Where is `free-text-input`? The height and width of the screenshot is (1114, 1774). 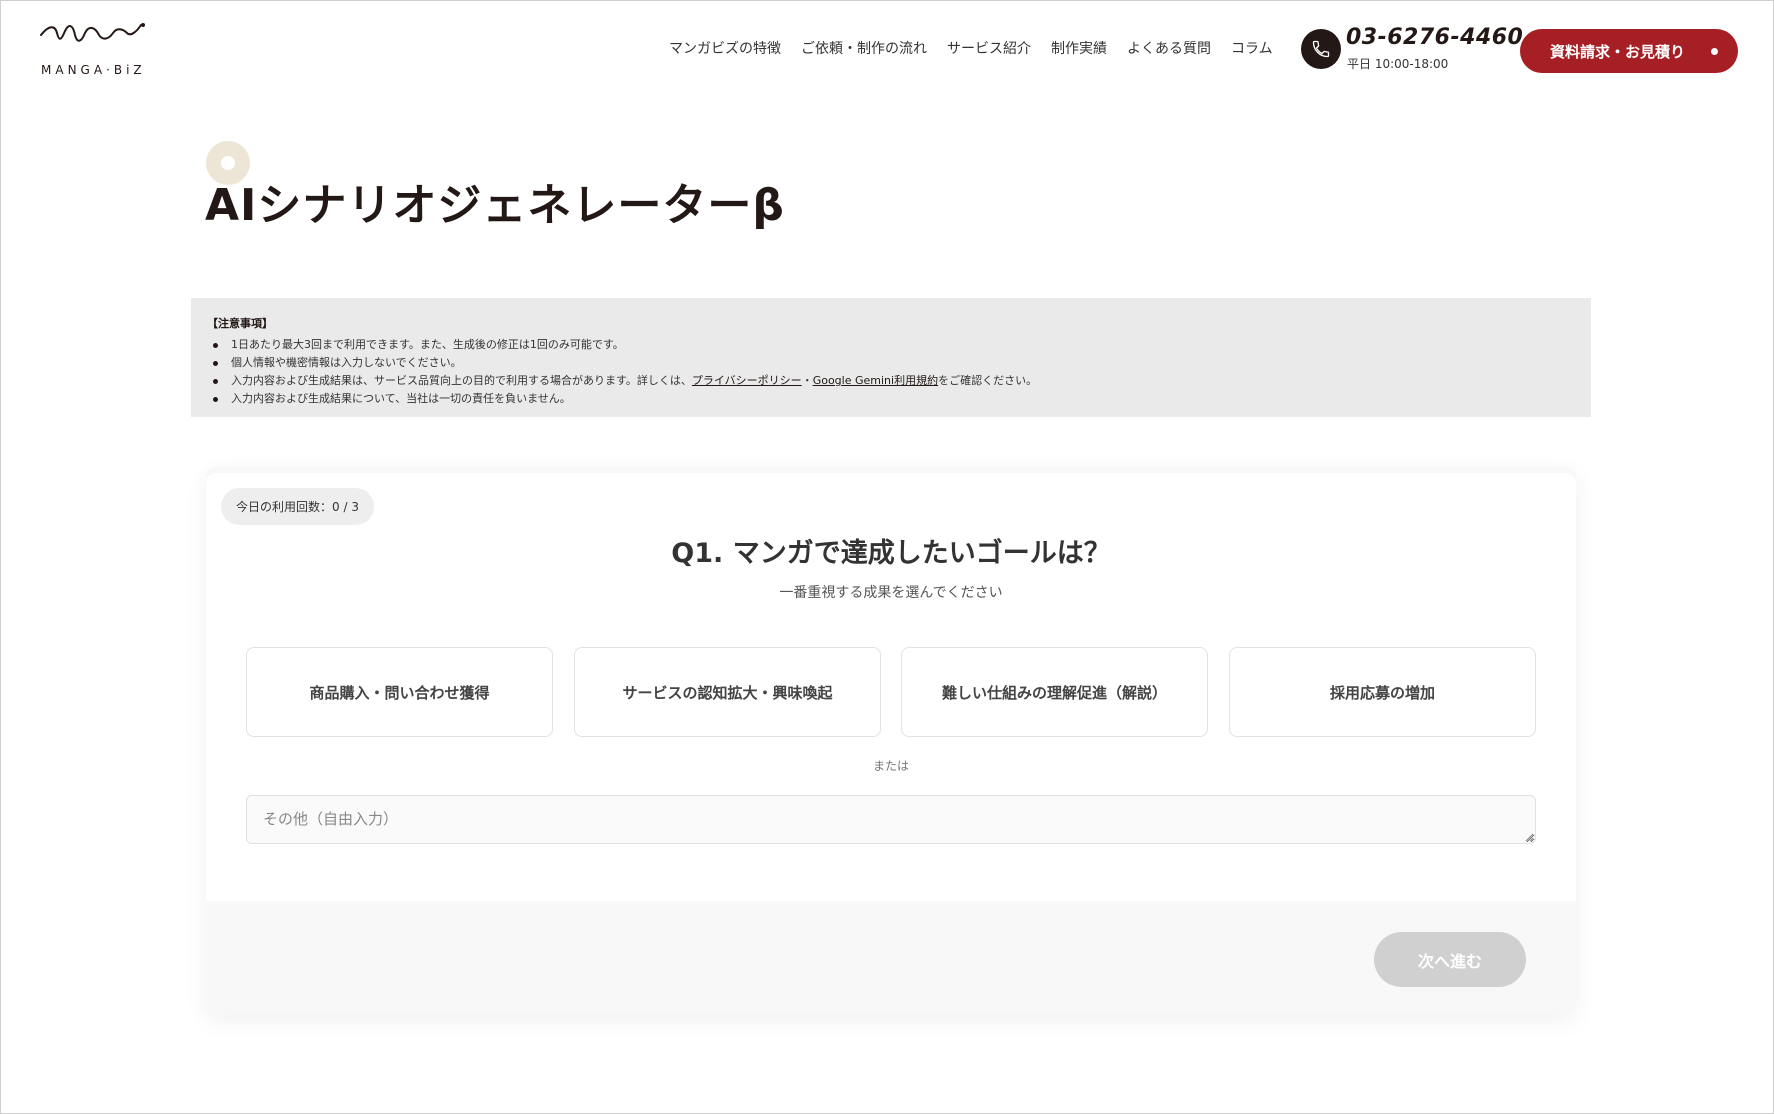
free-text-input is located at coordinates (891, 819).